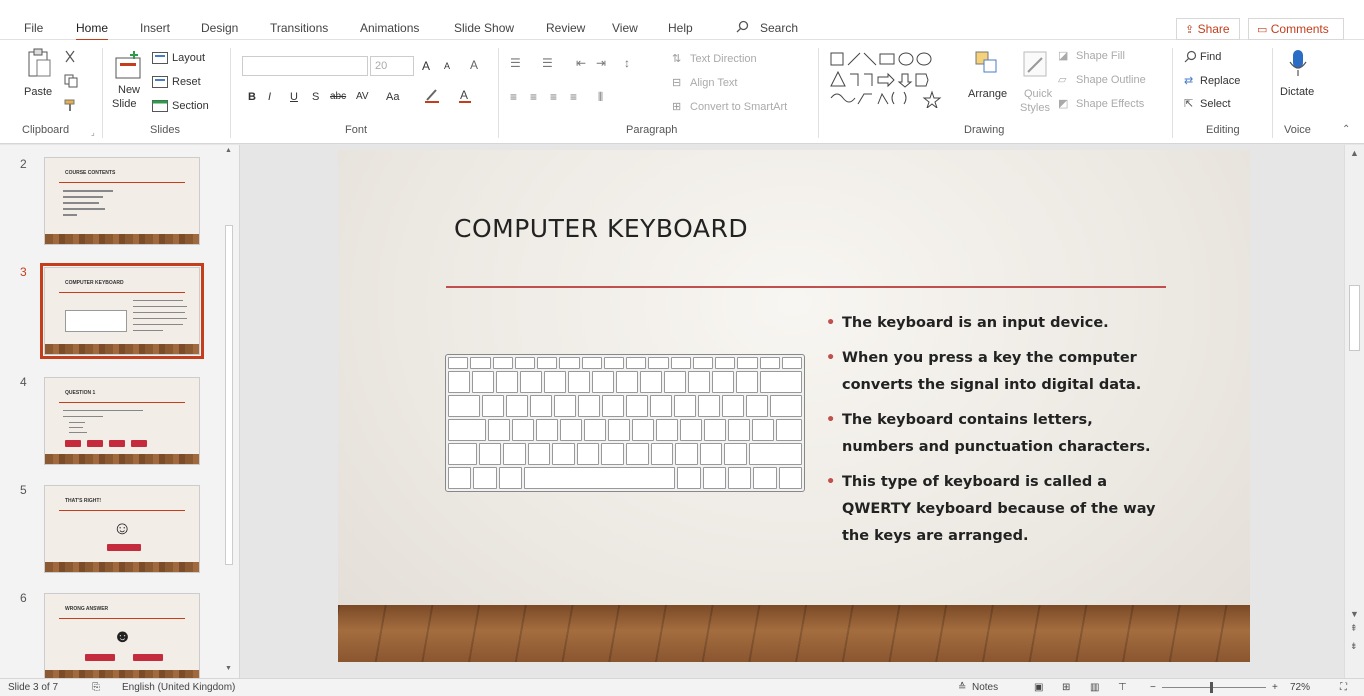  I want to click on section-icon, so click(160, 107).